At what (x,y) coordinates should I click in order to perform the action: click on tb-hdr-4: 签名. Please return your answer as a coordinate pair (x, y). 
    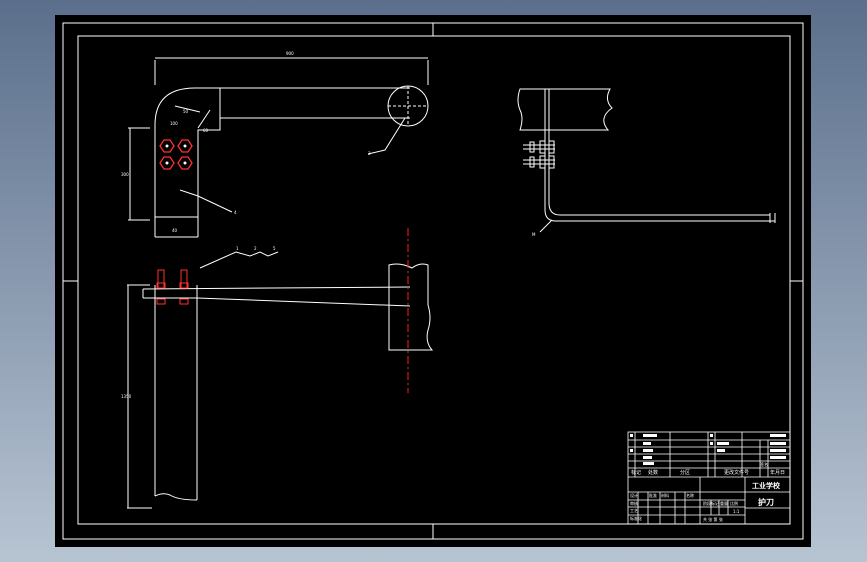
    Looking at the image, I should click on (764, 464).